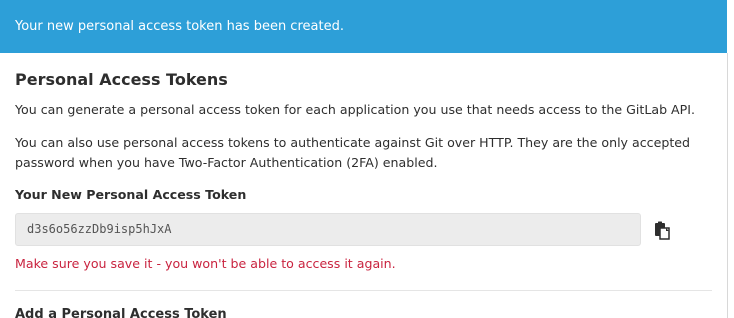  What do you see at coordinates (121, 312) in the screenshot?
I see `add-token-title: Add a Personal Access Token` at bounding box center [121, 312].